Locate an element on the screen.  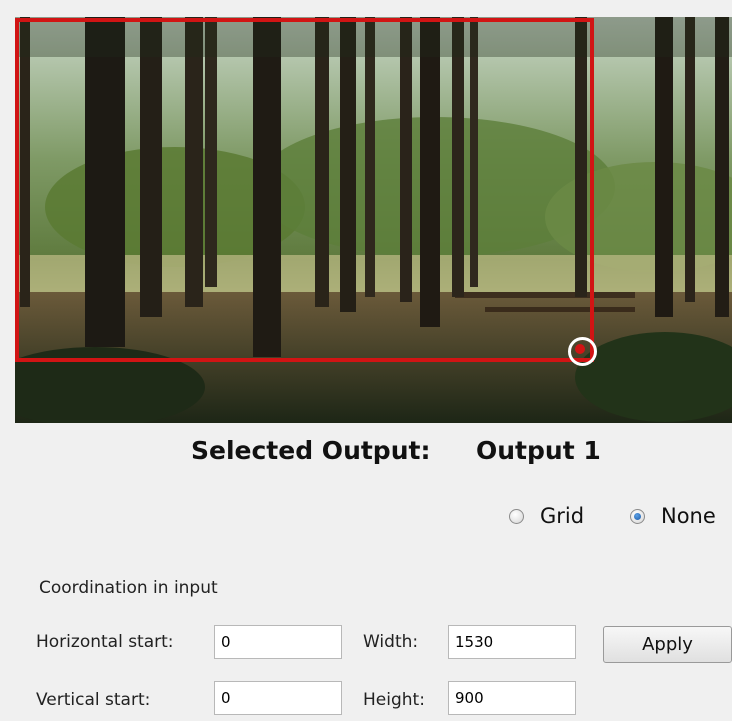
apply-button: Apply is located at coordinates (667, 644).